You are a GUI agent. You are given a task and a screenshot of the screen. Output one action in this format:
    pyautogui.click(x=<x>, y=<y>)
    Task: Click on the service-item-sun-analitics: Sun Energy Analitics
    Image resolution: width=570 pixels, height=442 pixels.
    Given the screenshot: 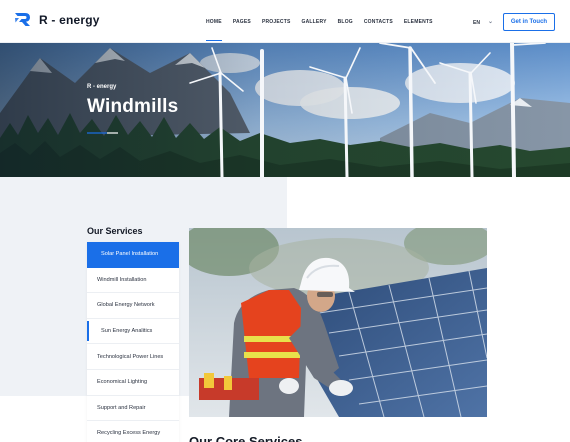 What is the action you would take?
    pyautogui.click(x=133, y=332)
    